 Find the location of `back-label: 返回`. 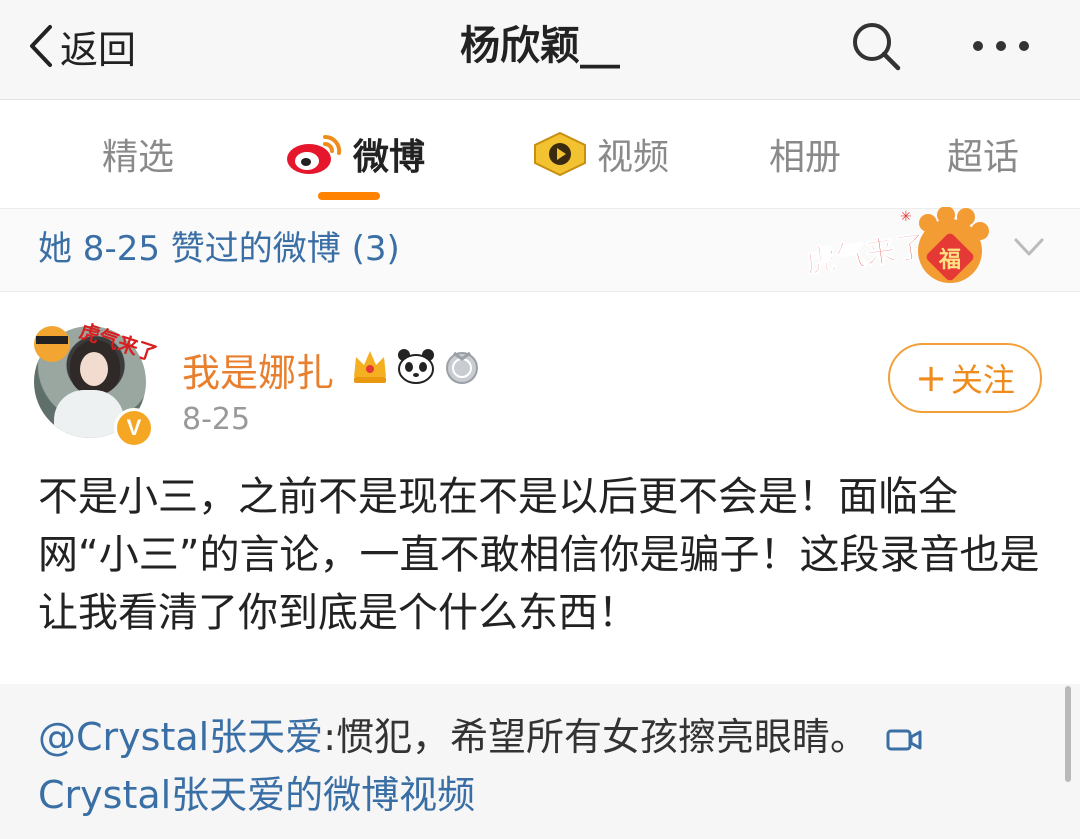

back-label: 返回 is located at coordinates (98, 49).